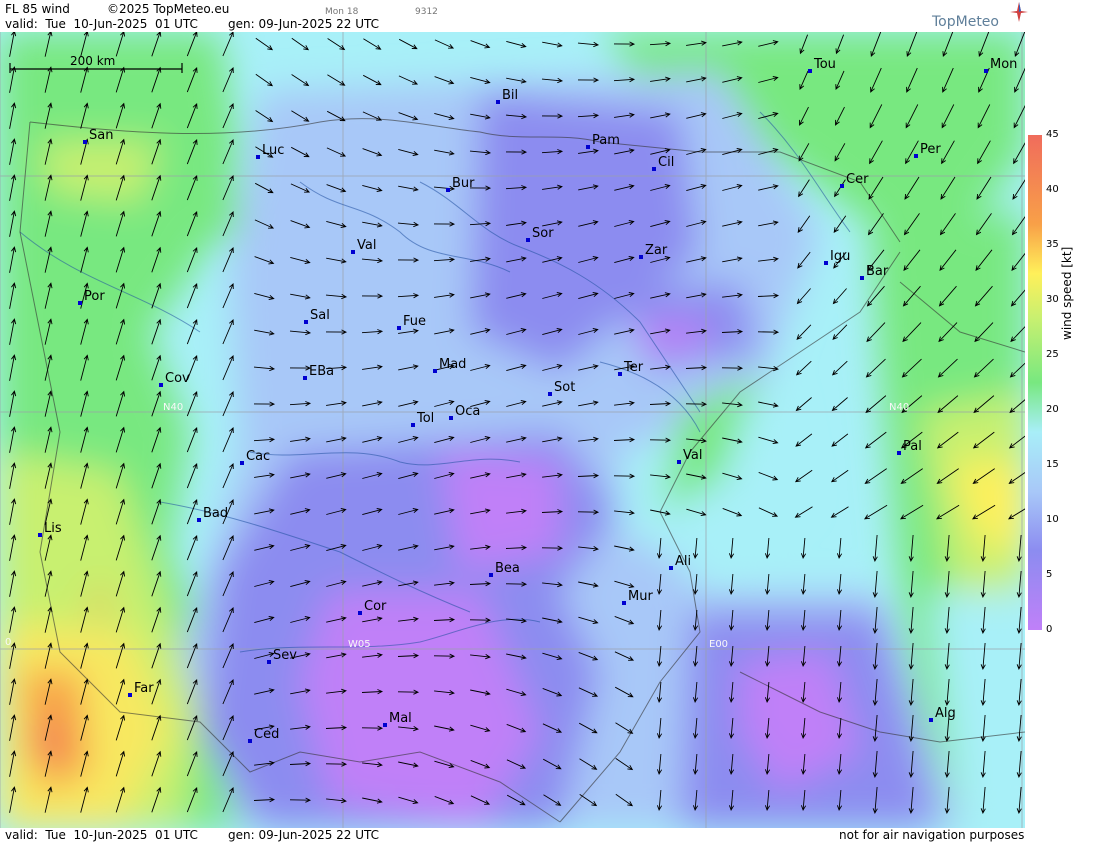 This screenshot has width=1117, height=843. What do you see at coordinates (912, 446) in the screenshot?
I see `city-label: Pal` at bounding box center [912, 446].